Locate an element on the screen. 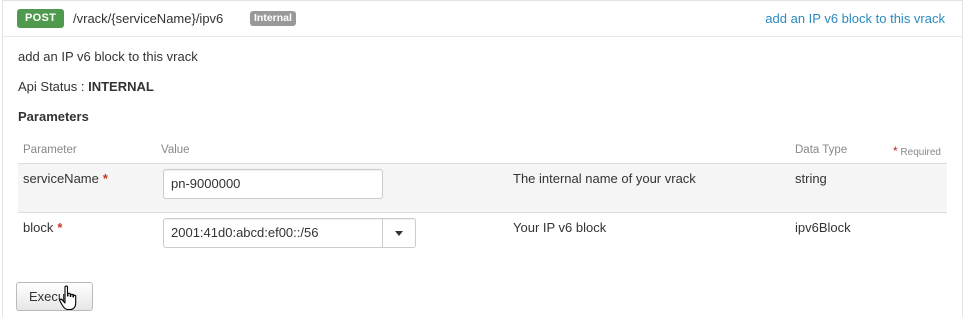  required-legend: * Required is located at coordinates (917, 151).